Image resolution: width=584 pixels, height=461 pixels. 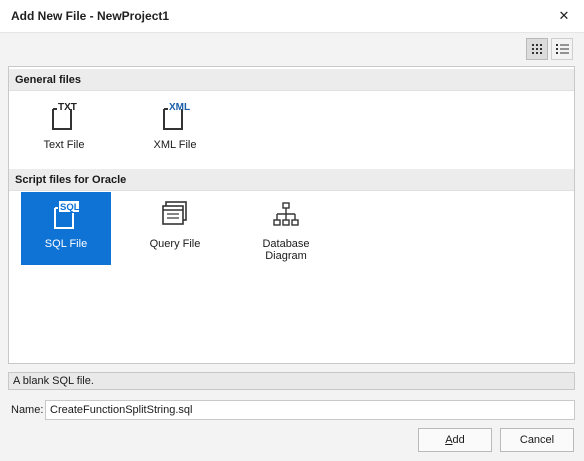 I want to click on database-diagram-icon, so click(x=286, y=214).